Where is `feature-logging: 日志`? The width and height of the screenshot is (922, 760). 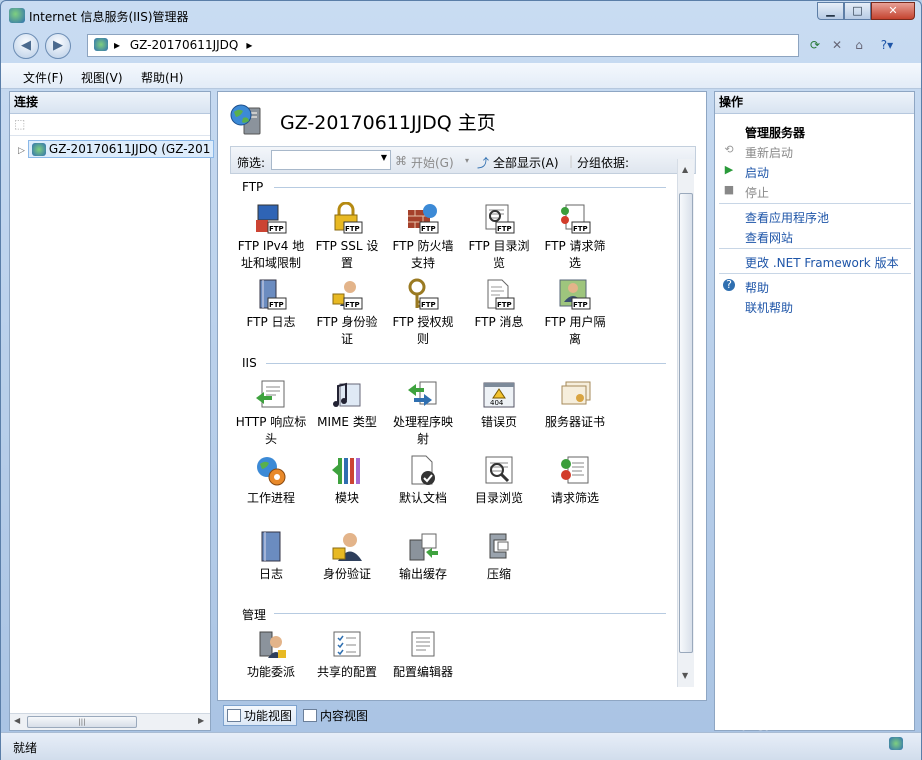 feature-logging: 日志 is located at coordinates (271, 556).